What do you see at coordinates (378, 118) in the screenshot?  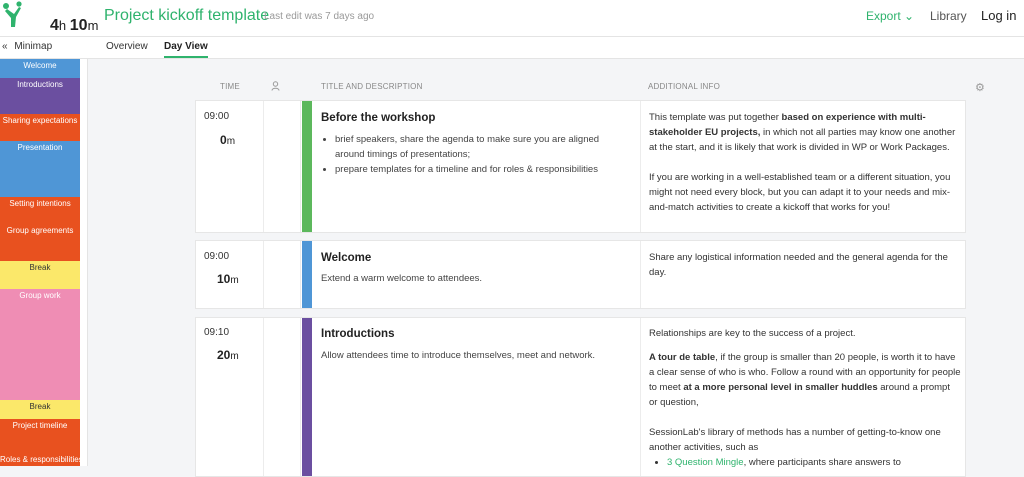 I see `block-title: Before the workshop` at bounding box center [378, 118].